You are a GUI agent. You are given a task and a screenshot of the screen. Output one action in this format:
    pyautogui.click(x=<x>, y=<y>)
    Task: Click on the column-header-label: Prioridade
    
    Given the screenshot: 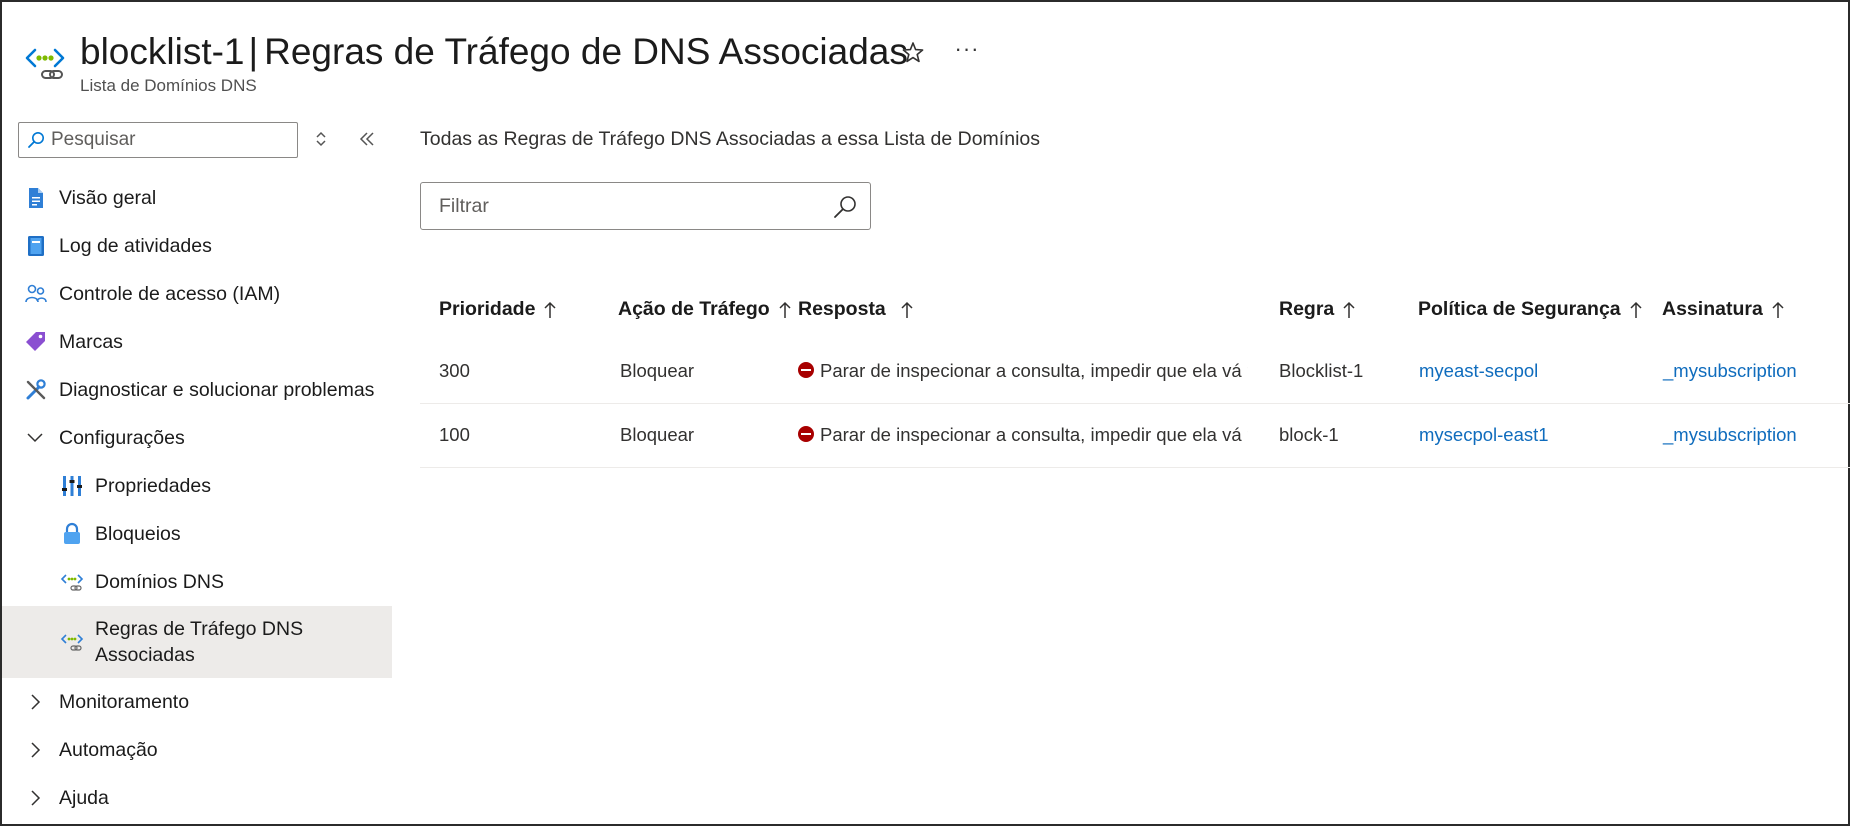 What is the action you would take?
    pyautogui.click(x=487, y=309)
    